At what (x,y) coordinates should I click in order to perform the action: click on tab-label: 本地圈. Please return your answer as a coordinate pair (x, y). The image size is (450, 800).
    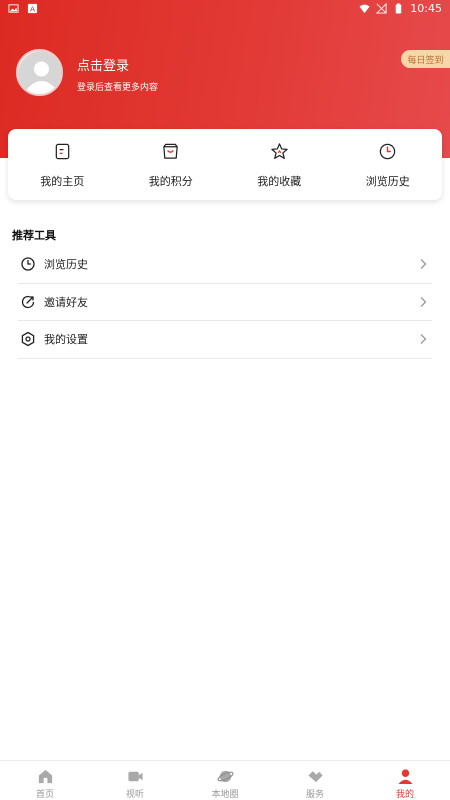
    Looking at the image, I should click on (225, 795).